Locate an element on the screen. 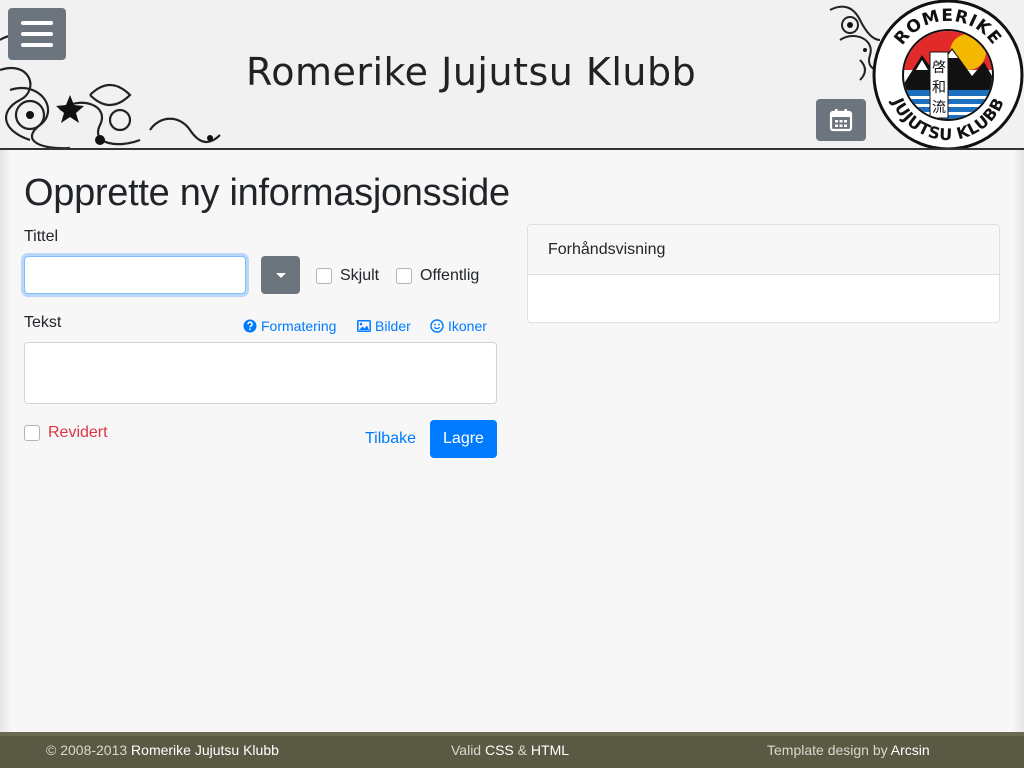  icons-link: Ikoner is located at coordinates (458, 326).